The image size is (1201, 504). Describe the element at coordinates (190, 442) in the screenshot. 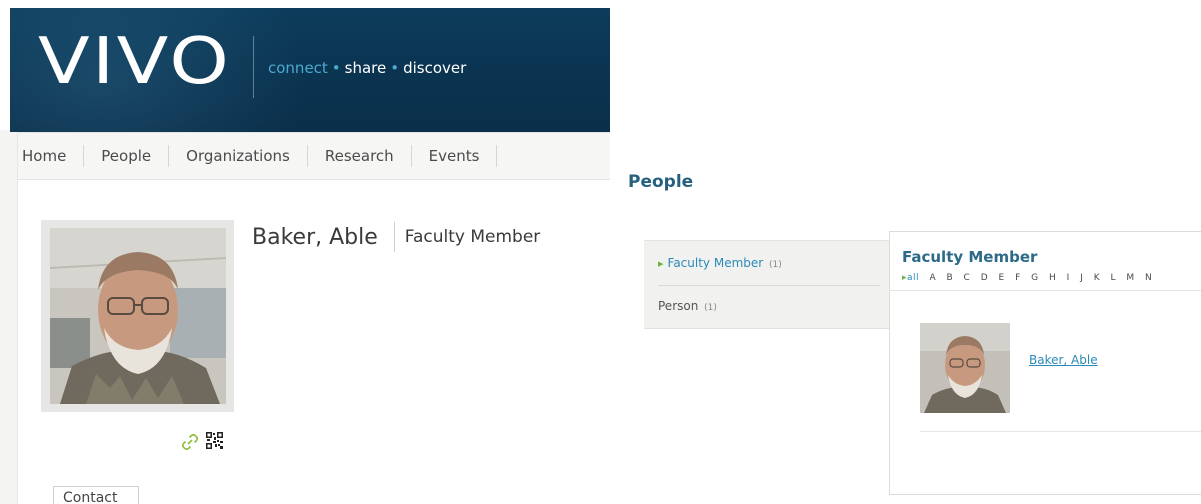

I see `link-icon` at that location.